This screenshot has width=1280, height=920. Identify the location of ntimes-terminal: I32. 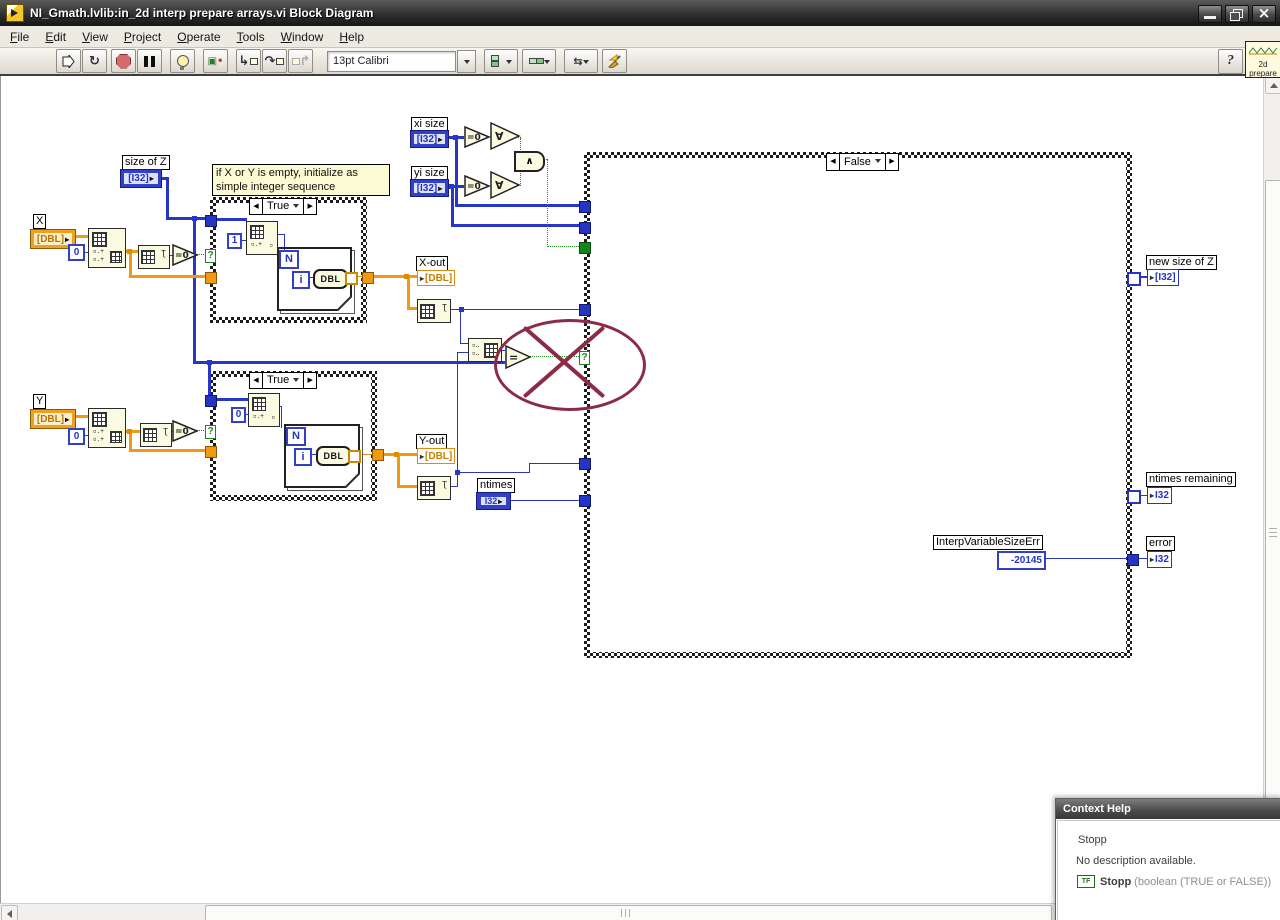
(493, 501).